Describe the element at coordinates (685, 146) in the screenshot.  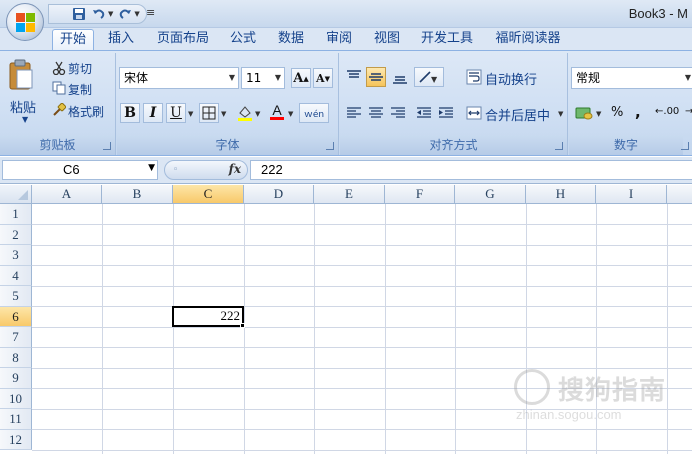
I see `number-launcher-icon` at that location.